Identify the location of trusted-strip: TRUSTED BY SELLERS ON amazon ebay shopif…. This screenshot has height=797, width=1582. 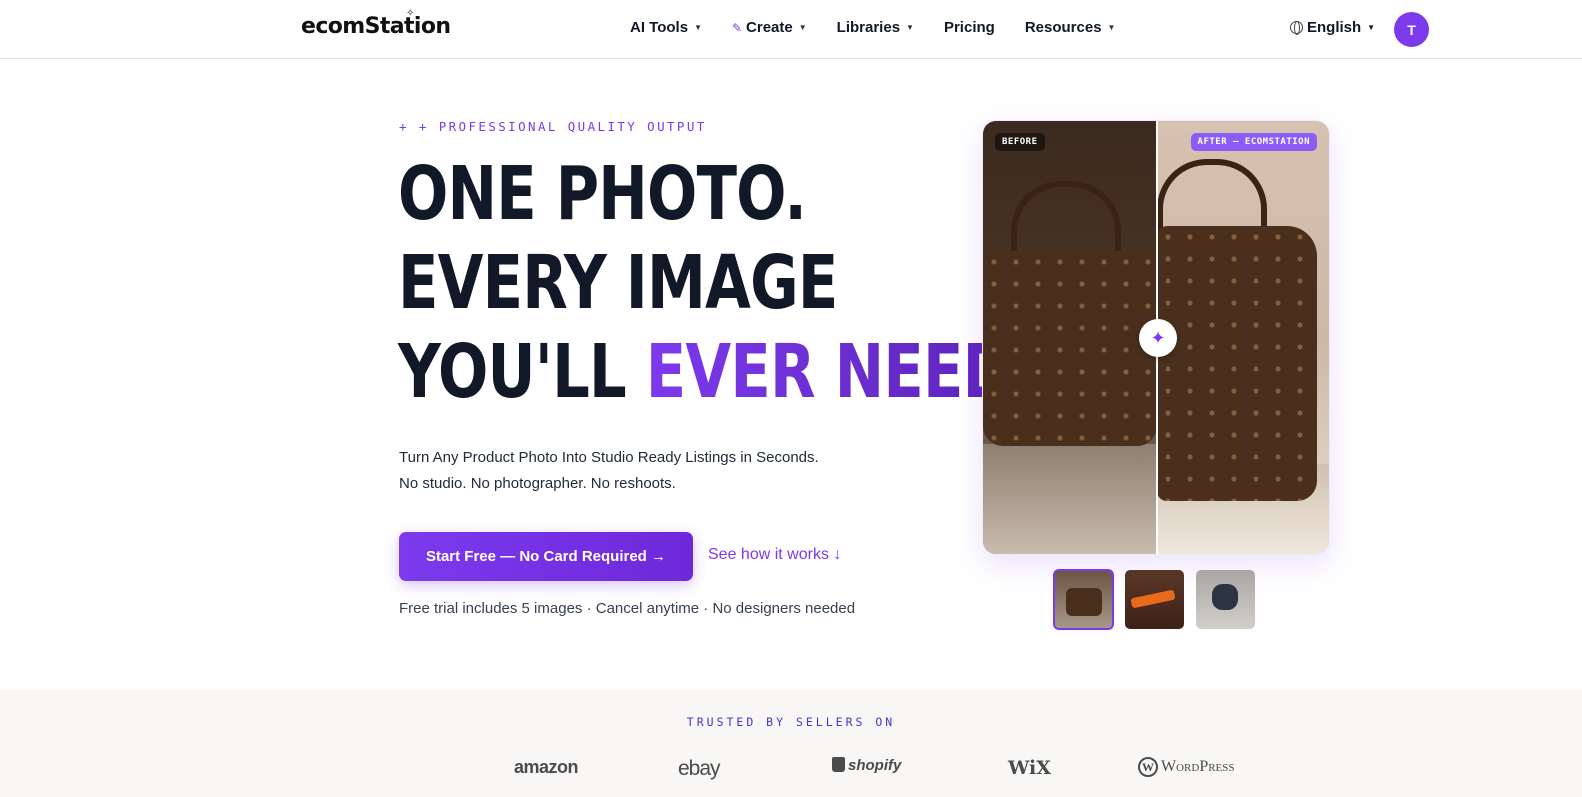
(791, 743).